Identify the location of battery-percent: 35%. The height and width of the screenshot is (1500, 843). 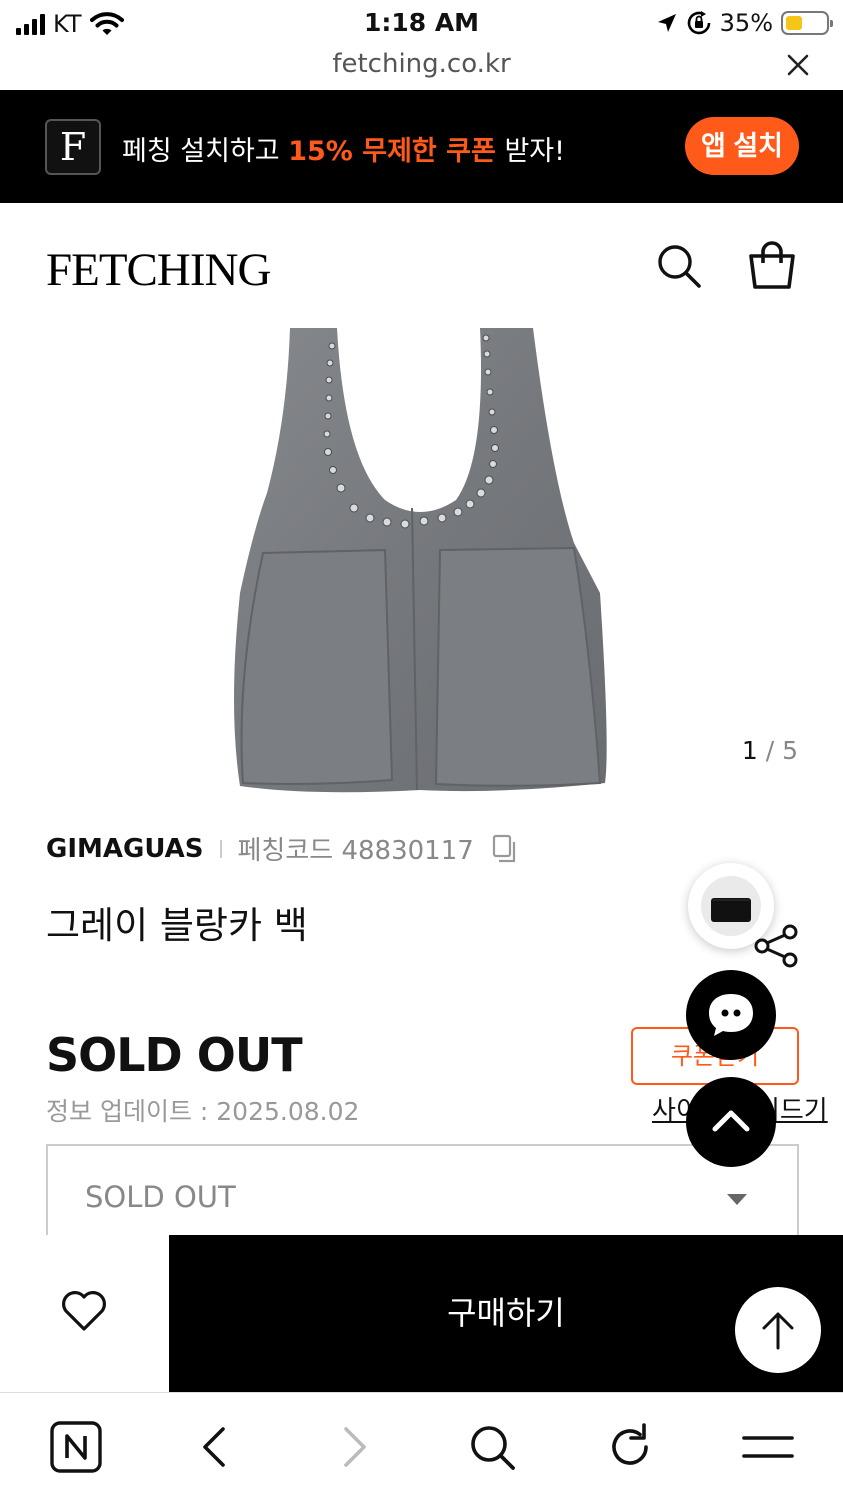
(746, 23).